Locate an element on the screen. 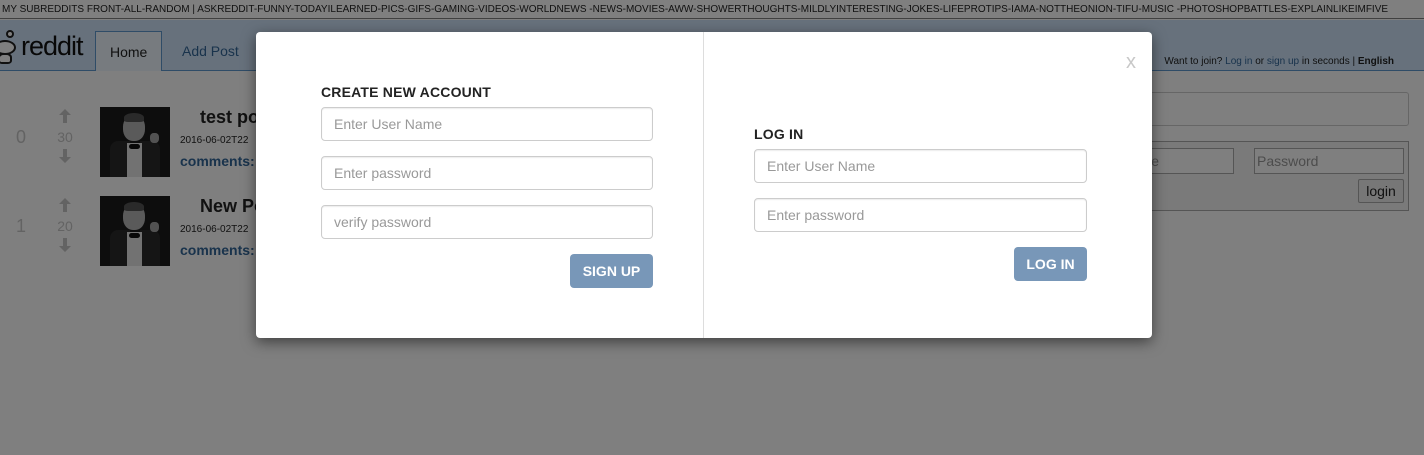  login-heading: LOG IN is located at coordinates (779, 134).